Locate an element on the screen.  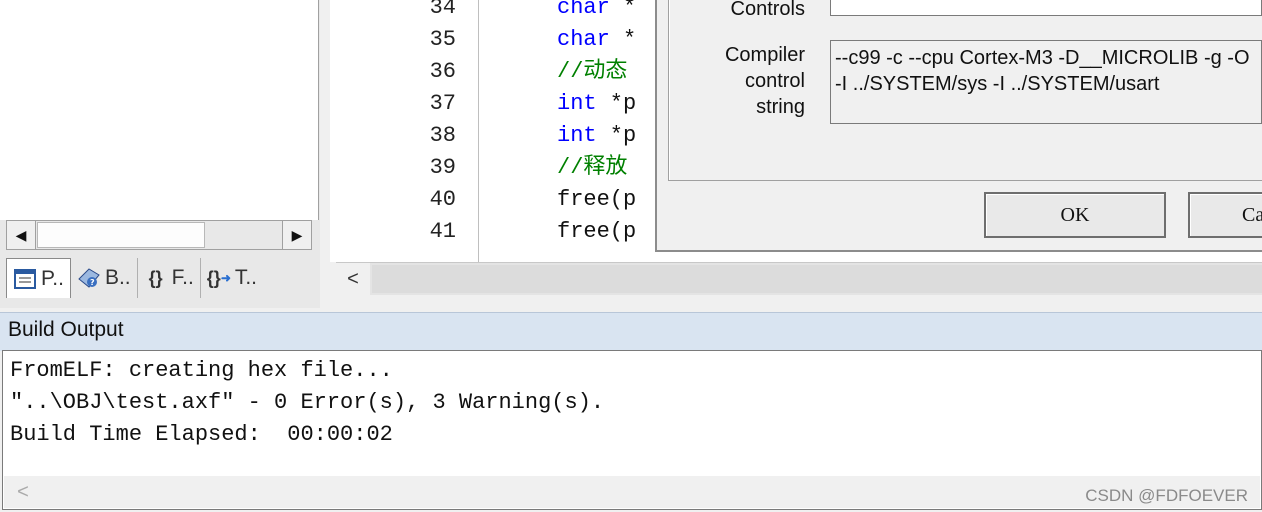
line-number: 40 is located at coordinates (442, 199).